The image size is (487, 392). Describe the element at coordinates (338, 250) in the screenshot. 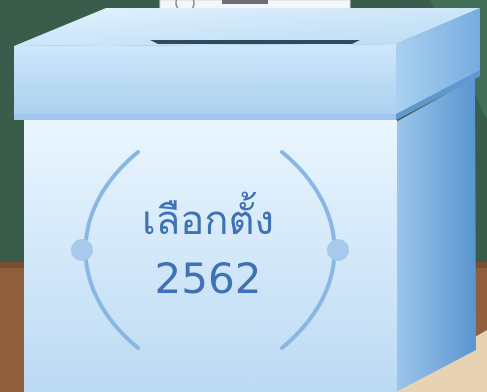

I see `ornament-dot-right` at that location.